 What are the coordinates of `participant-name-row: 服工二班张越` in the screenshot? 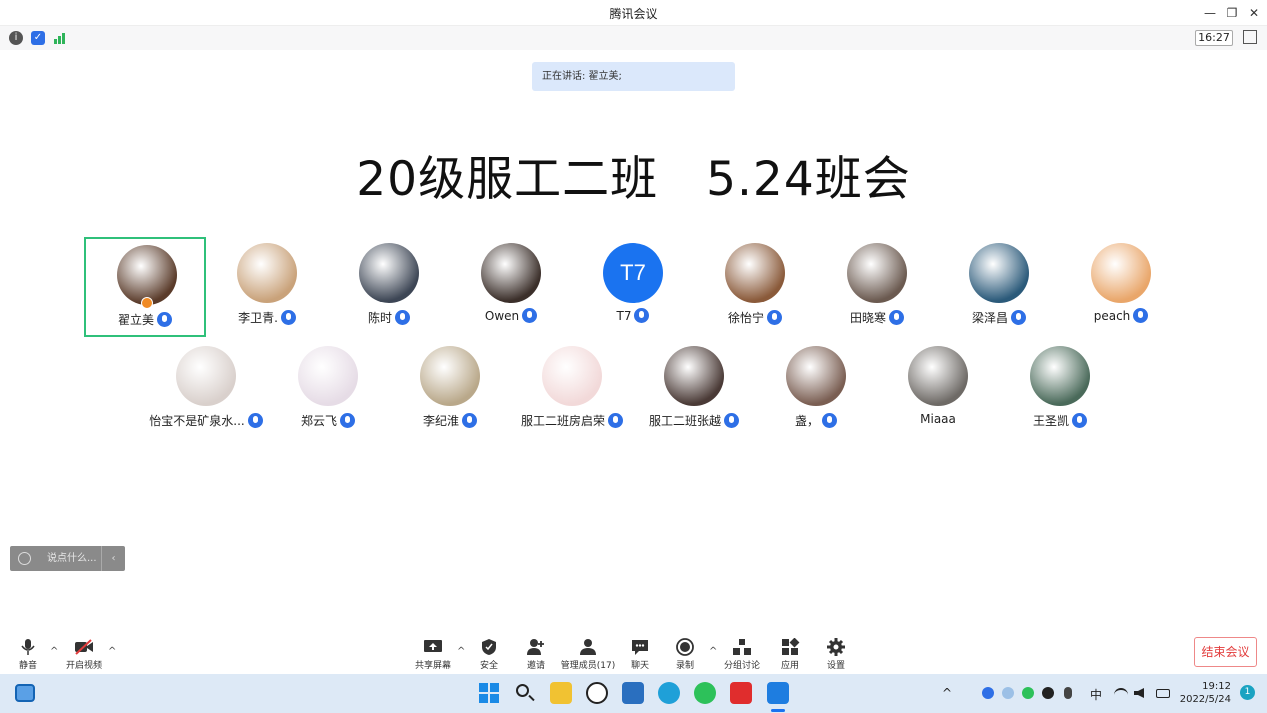 It's located at (694, 420).